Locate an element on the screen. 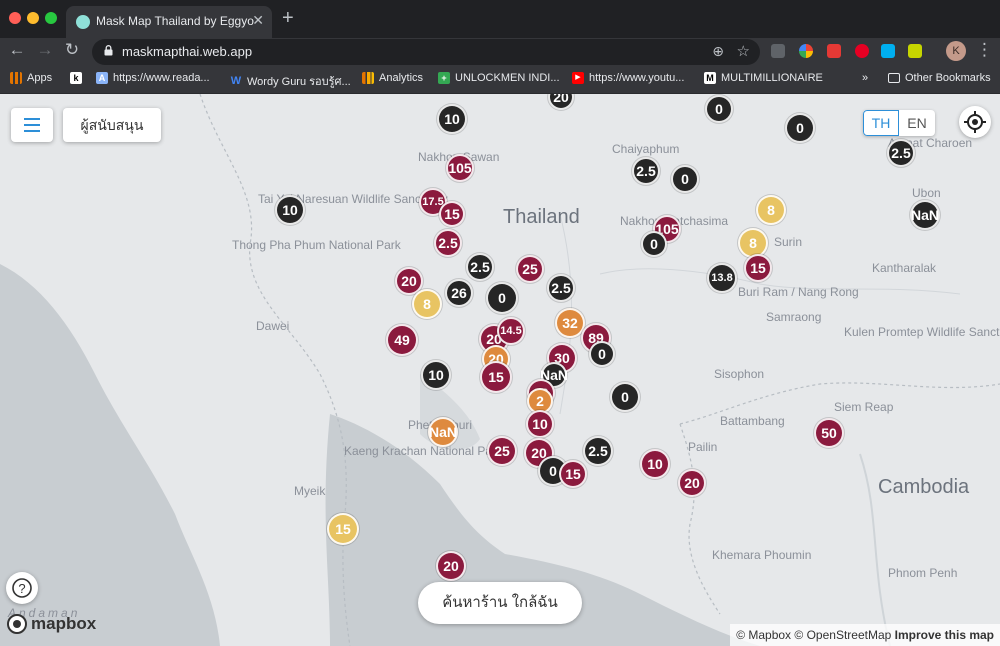 This screenshot has height=646, width=1000. back-icon: ← is located at coordinates (17, 50).